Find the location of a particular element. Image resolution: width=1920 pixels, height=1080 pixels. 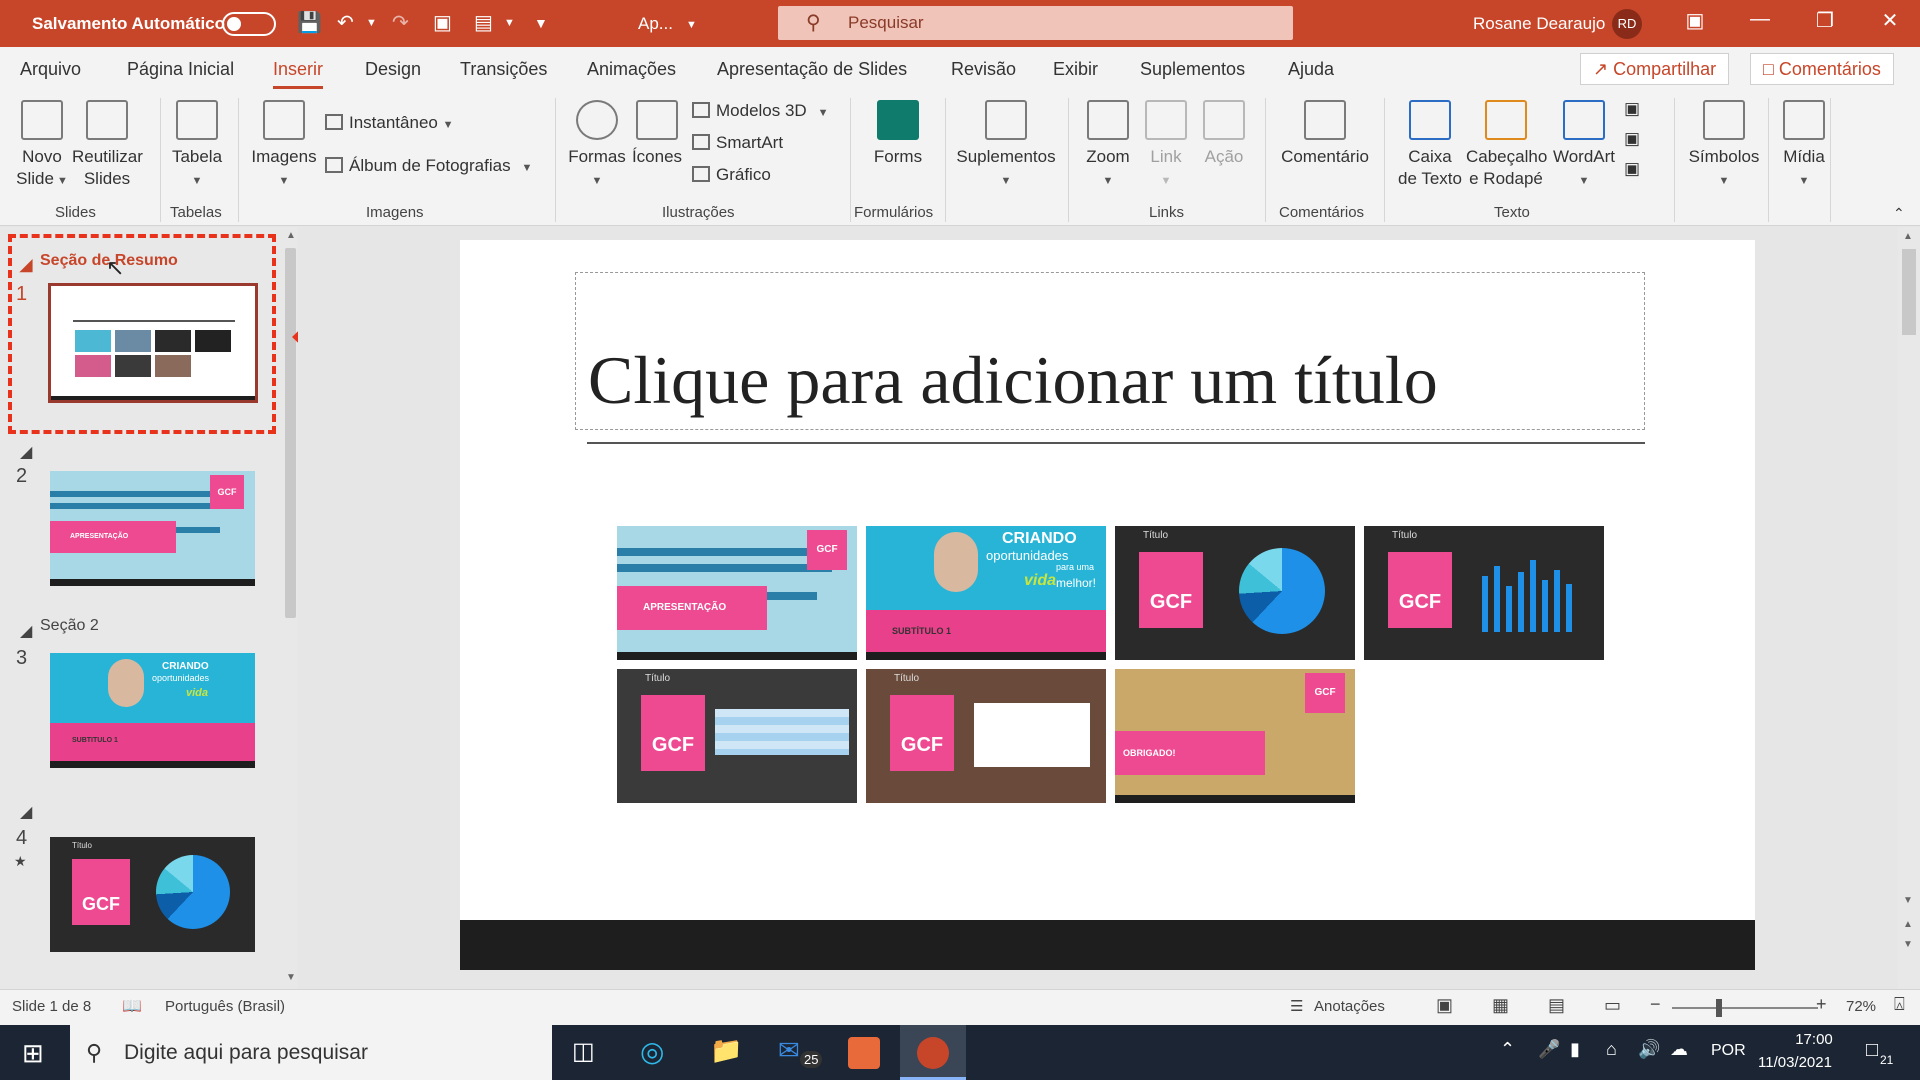

clock-date: 11/03/2021 is located at coordinates (1795, 1062).